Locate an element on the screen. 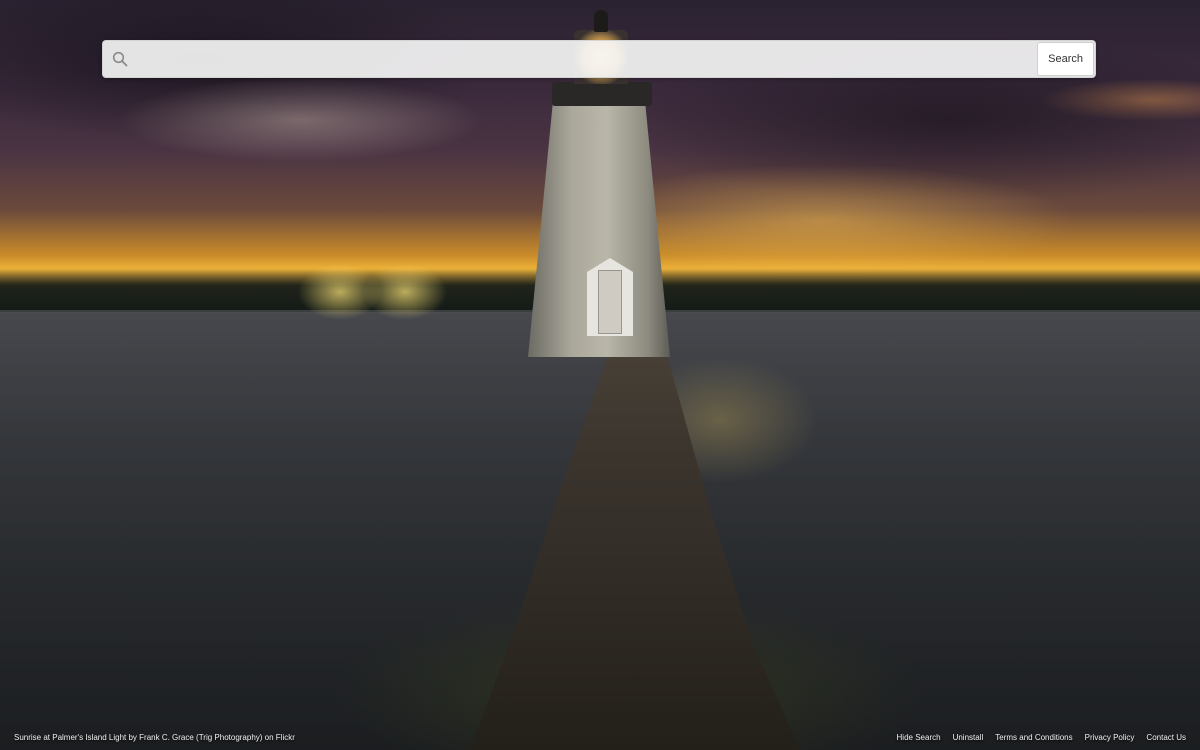 The height and width of the screenshot is (750, 1200). lighthouse-cap is located at coordinates (601, 21).